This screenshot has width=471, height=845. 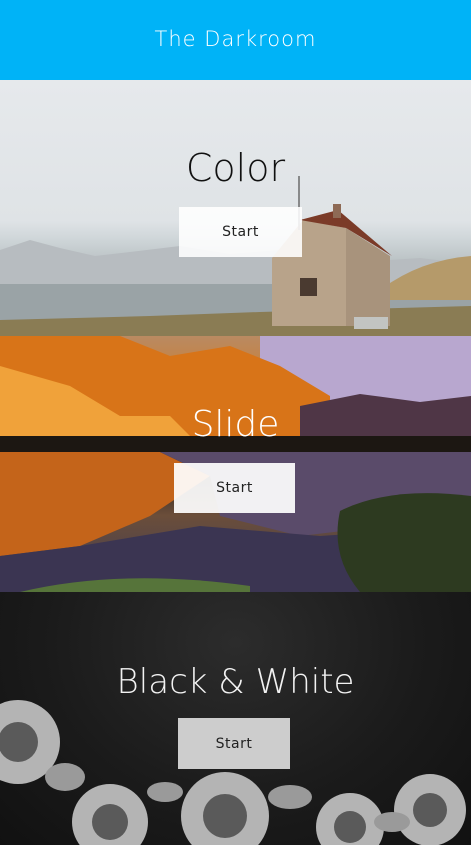 What do you see at coordinates (235, 424) in the screenshot?
I see `slide-title: Slide` at bounding box center [235, 424].